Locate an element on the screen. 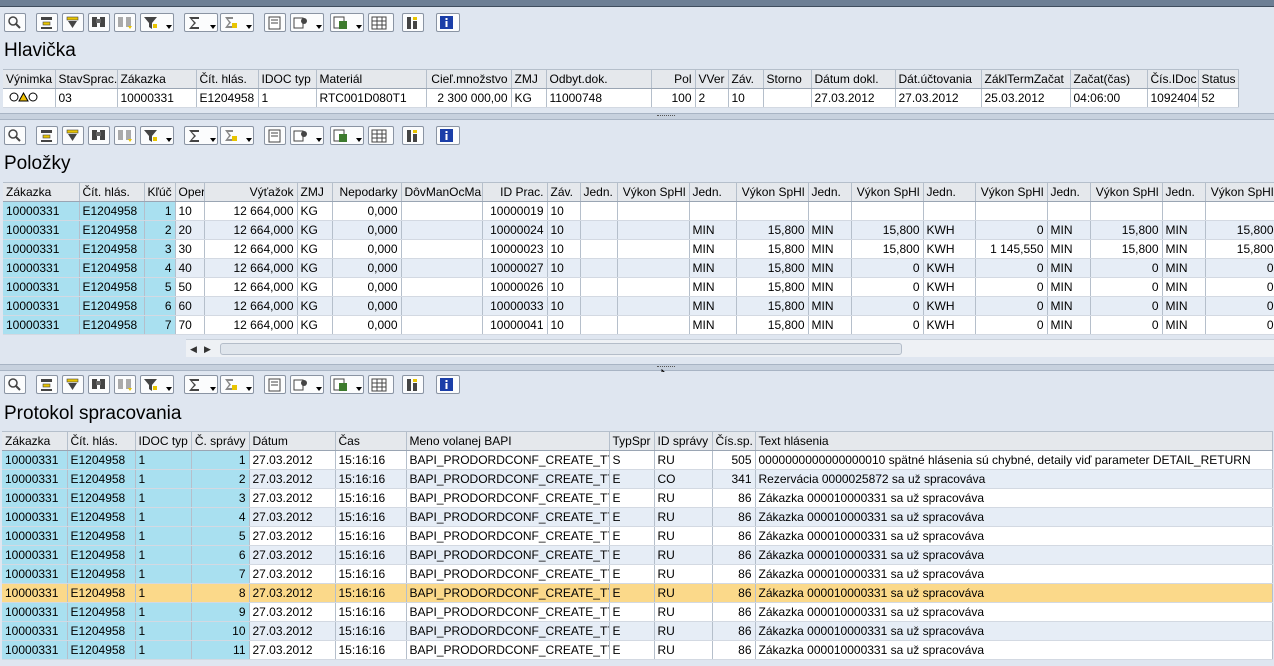 This screenshot has width=1274, height=666. column-header: Čít. hlás. is located at coordinates (227, 79).